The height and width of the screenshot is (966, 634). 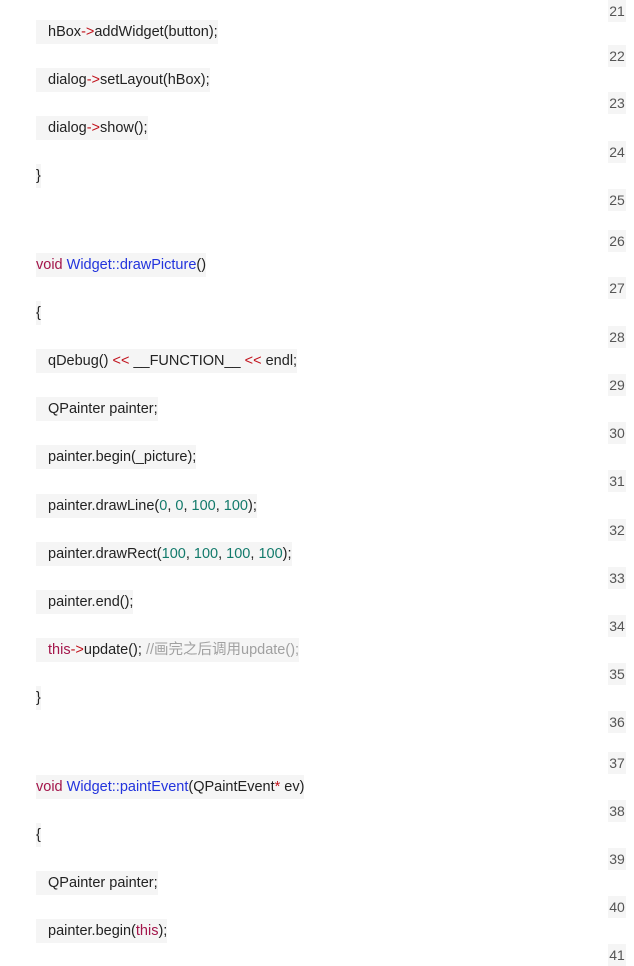 What do you see at coordinates (617, 288) in the screenshot?
I see `line-number: 27` at bounding box center [617, 288].